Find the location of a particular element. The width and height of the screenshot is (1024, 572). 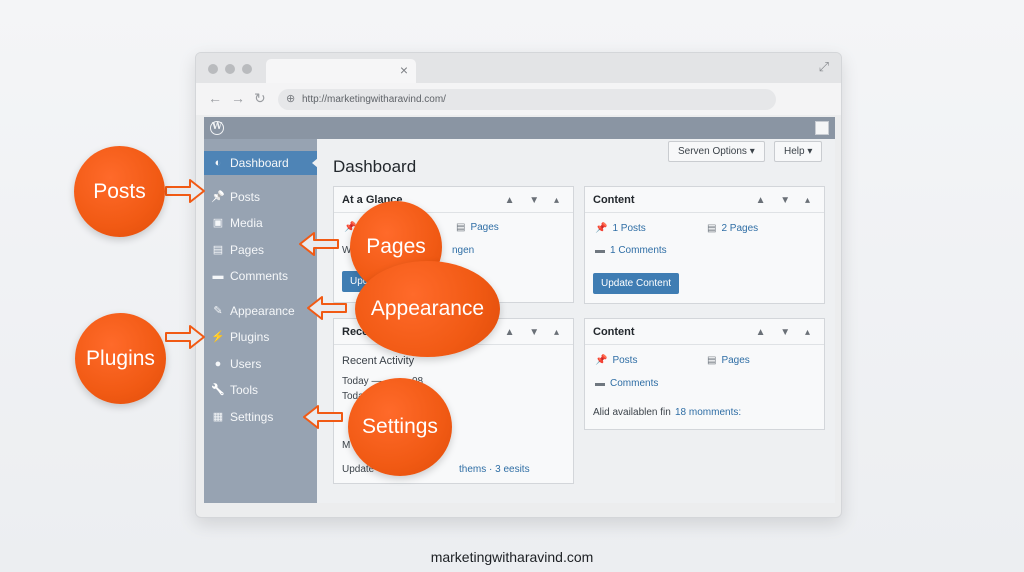

comments-link: ▬ Comments is located at coordinates (626, 383).